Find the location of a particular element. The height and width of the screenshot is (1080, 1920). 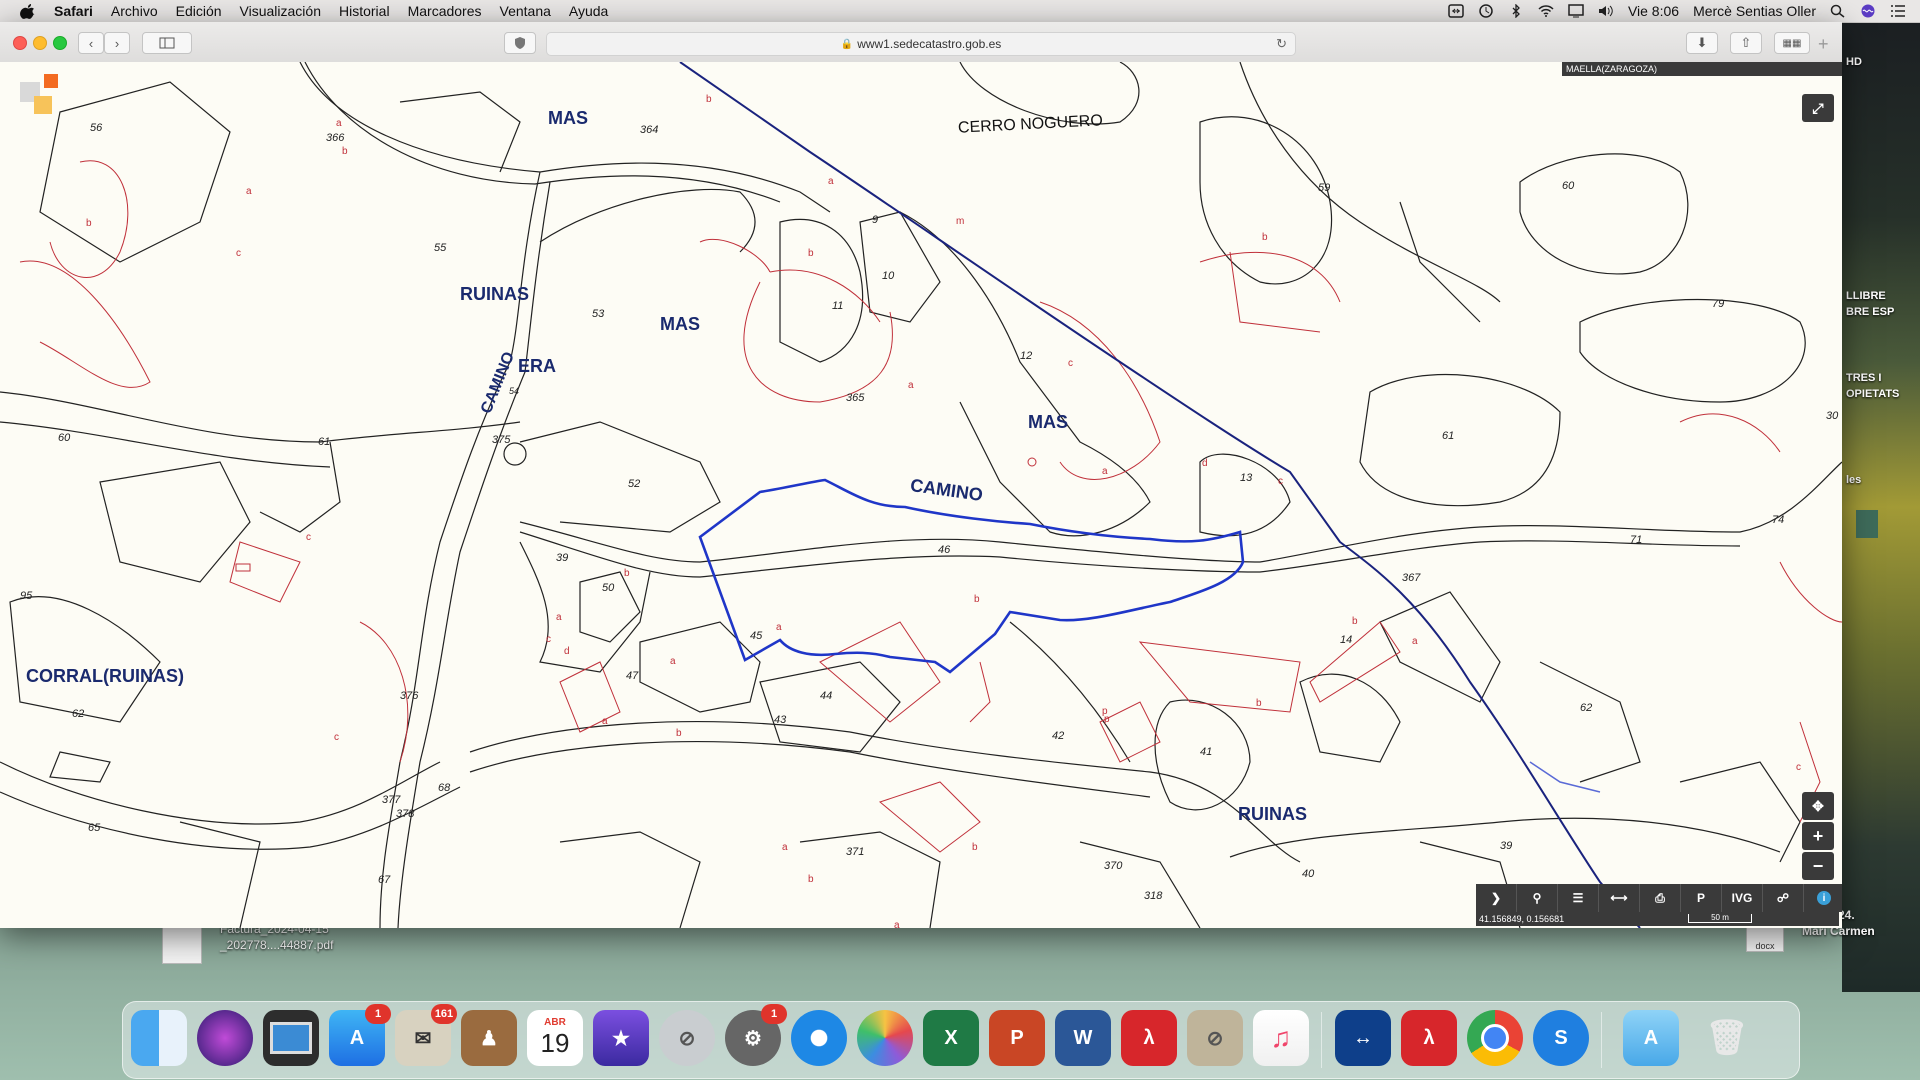

menu-clock: Vie 8:06 is located at coordinates (1653, 11).